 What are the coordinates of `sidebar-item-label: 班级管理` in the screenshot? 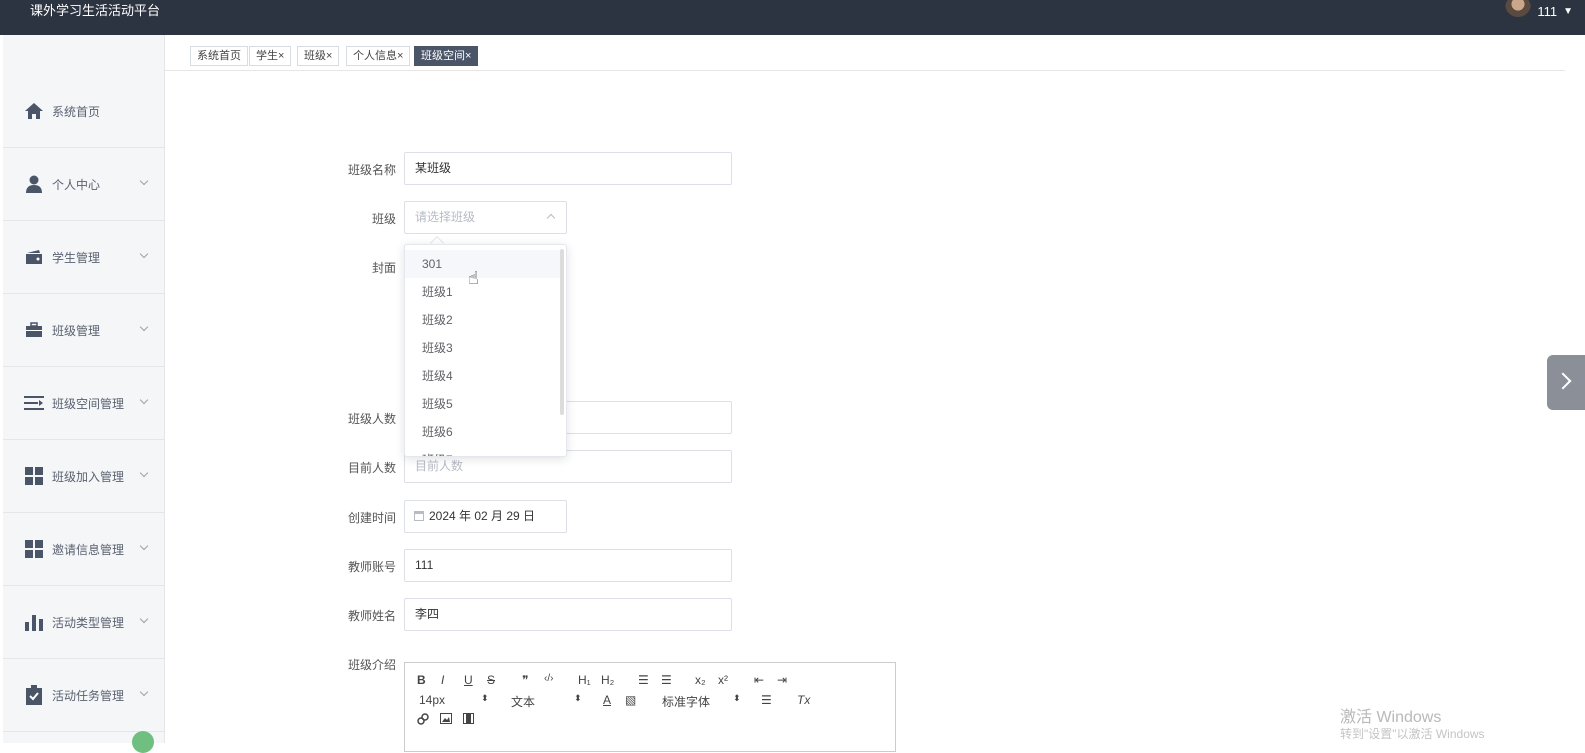 It's located at (76, 330).